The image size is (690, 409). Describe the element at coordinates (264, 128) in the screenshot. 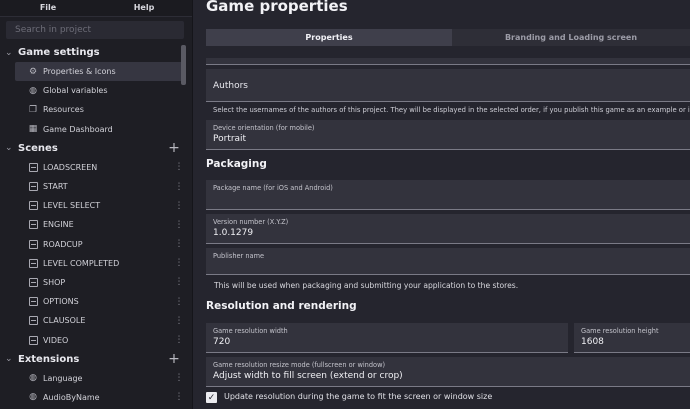

I see `field-label: Device orientation (for mobile)` at that location.